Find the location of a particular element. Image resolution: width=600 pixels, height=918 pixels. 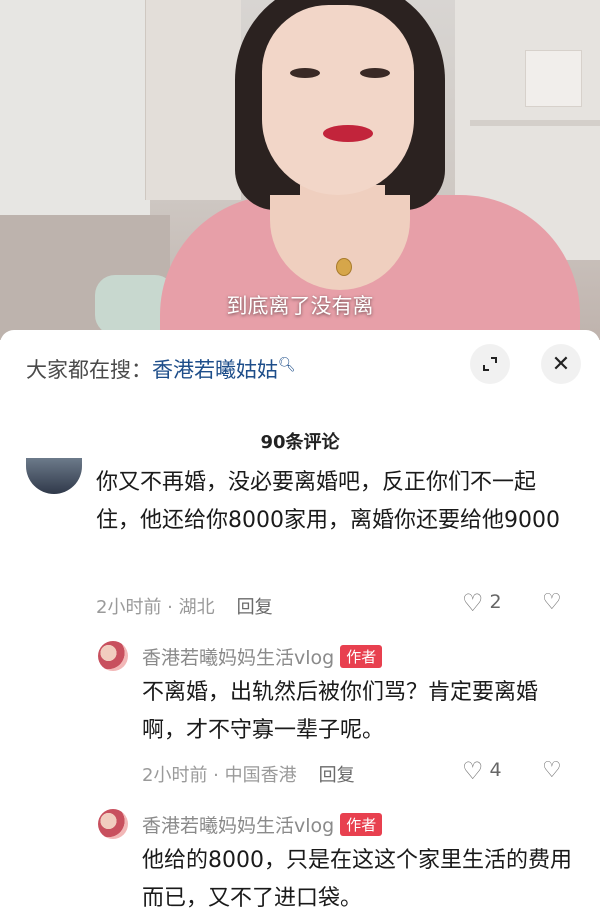

like-button: ♡ 4 is located at coordinates (482, 771).